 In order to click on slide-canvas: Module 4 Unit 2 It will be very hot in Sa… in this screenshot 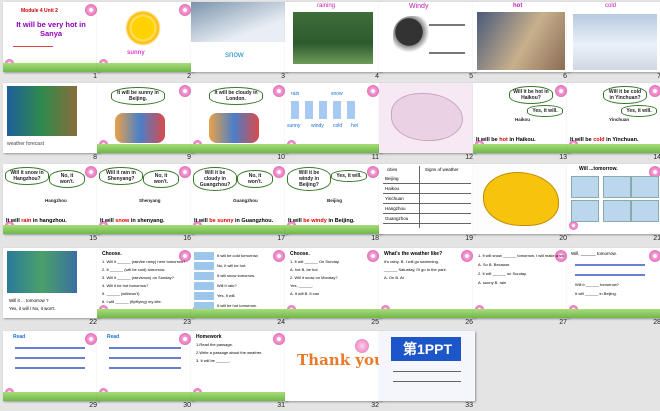, I will do `click(51, 37)`.